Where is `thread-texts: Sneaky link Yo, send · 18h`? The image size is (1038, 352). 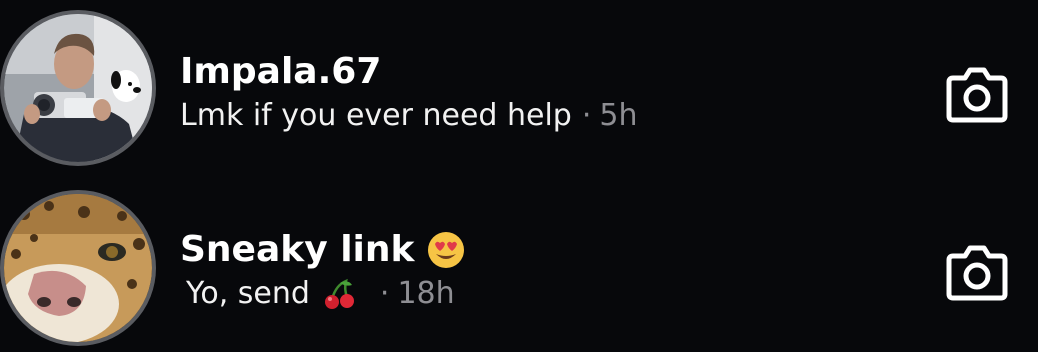
thread-texts: Sneaky link Yo, send · 18h is located at coordinates (323, 271).